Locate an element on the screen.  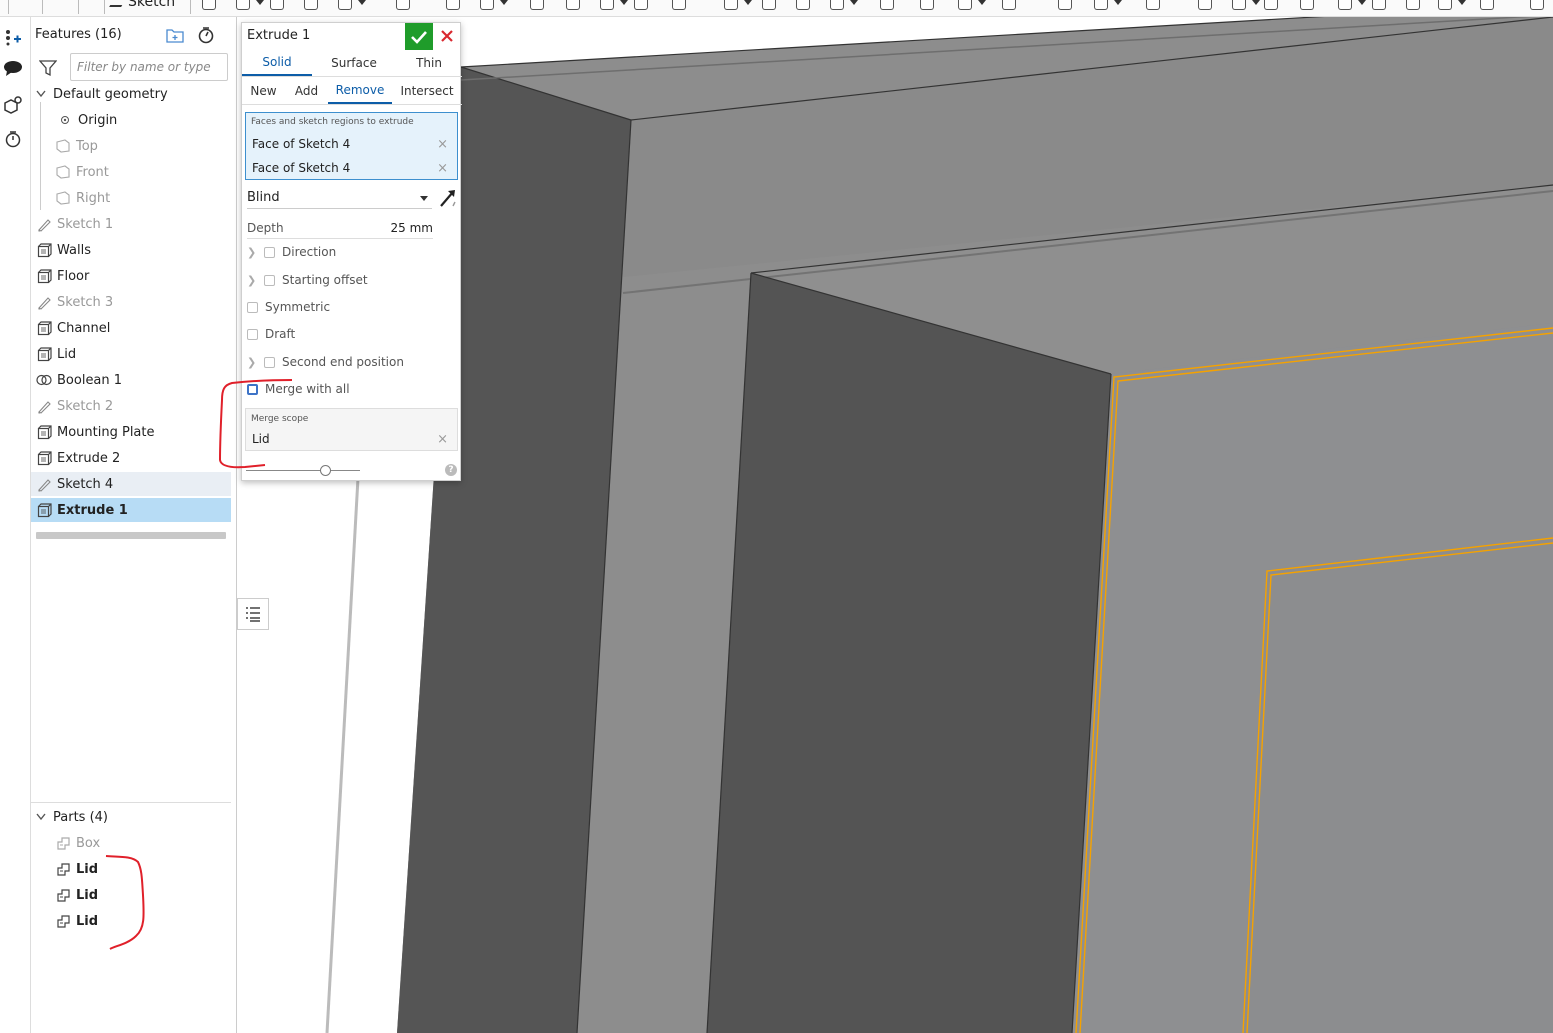
remove-scope-icon: × is located at coordinates (442, 439).